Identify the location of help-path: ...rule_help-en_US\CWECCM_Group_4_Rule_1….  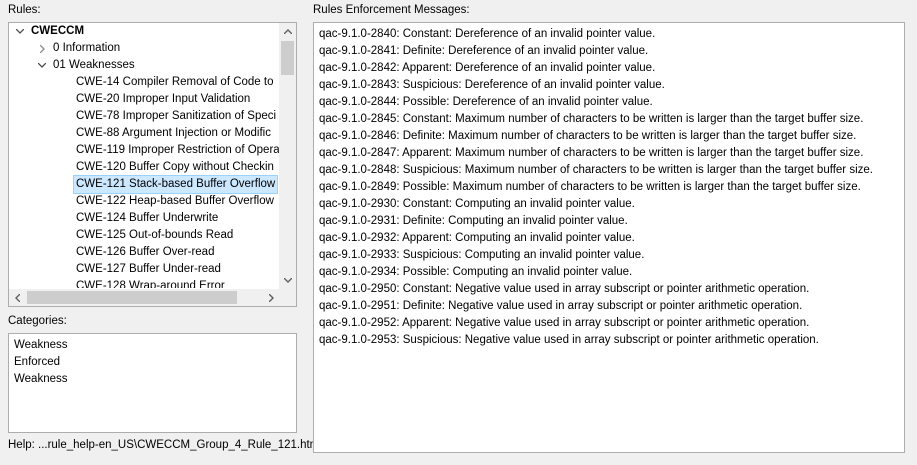
(180, 445).